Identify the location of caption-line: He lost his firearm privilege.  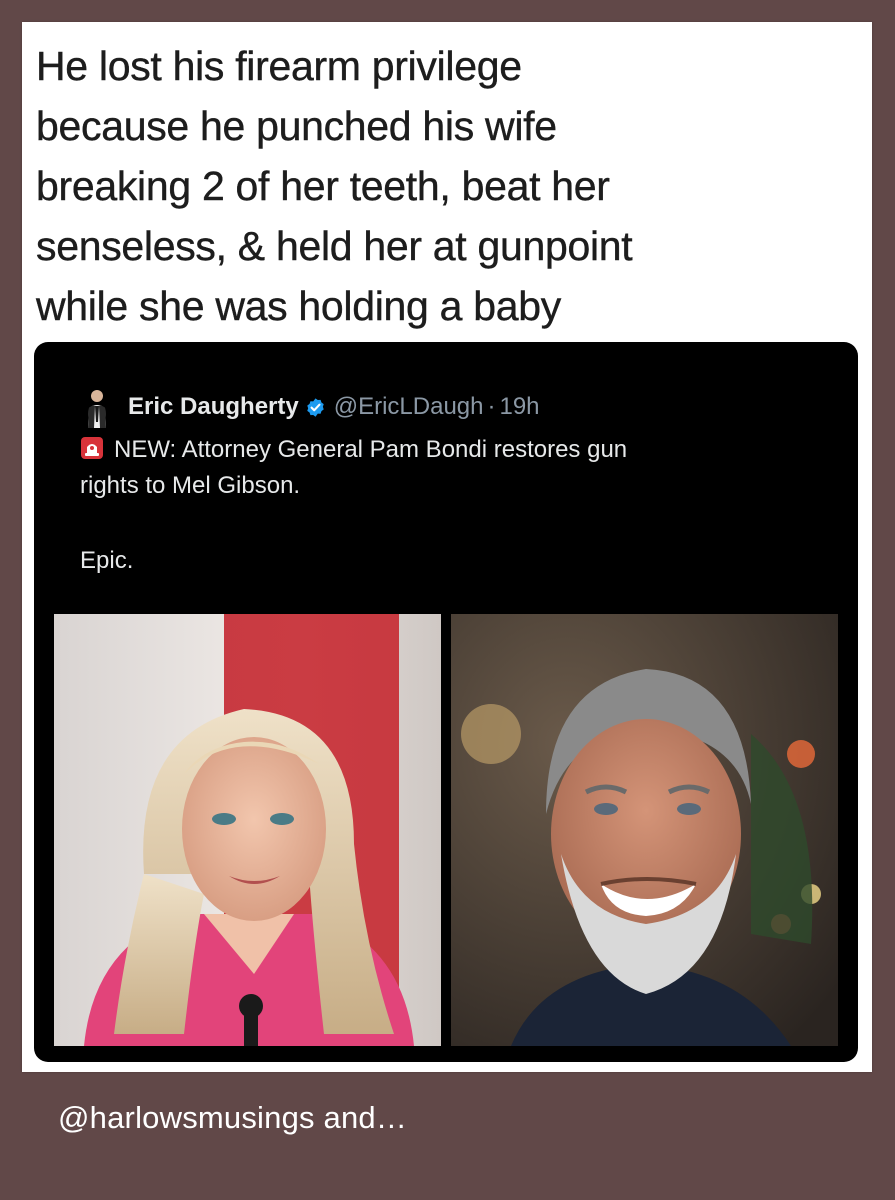
(279, 66).